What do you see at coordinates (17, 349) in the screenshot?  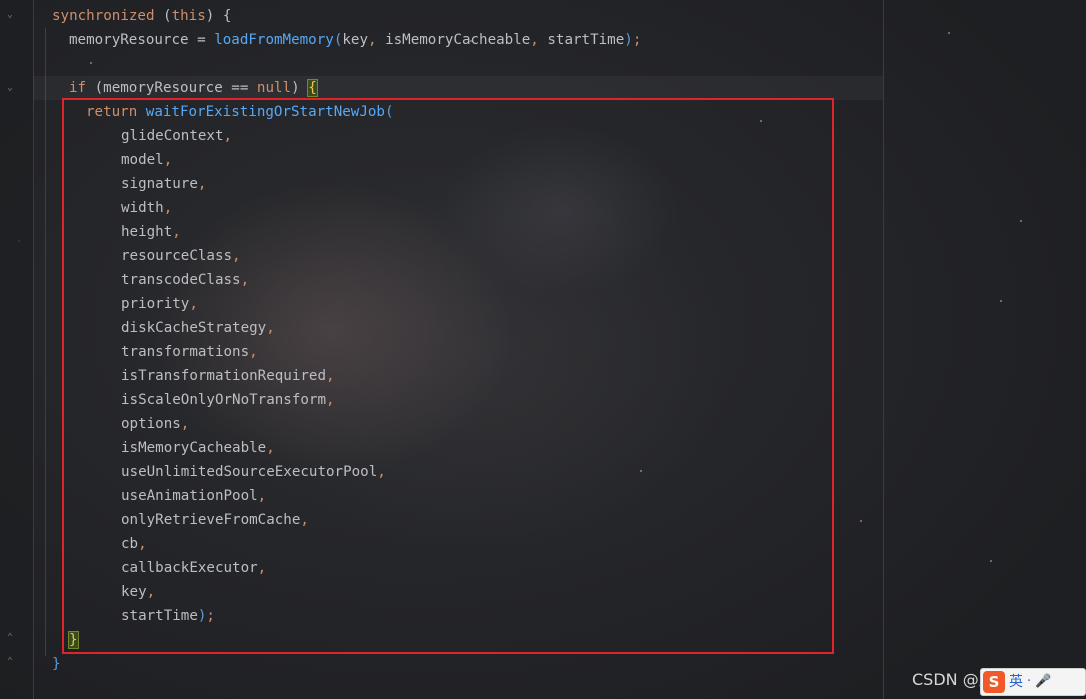 I see `editor-gutter: ⌄ ⌄ ⌃ ⌃` at bounding box center [17, 349].